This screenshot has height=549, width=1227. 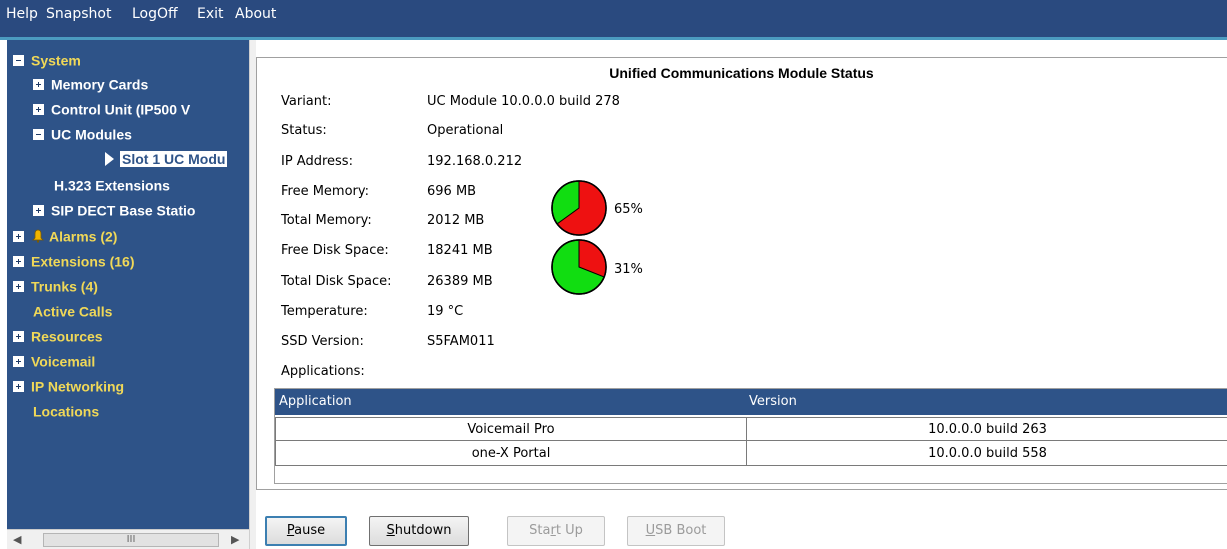 What do you see at coordinates (579, 267) in the screenshot?
I see `disk-usage-pie` at bounding box center [579, 267].